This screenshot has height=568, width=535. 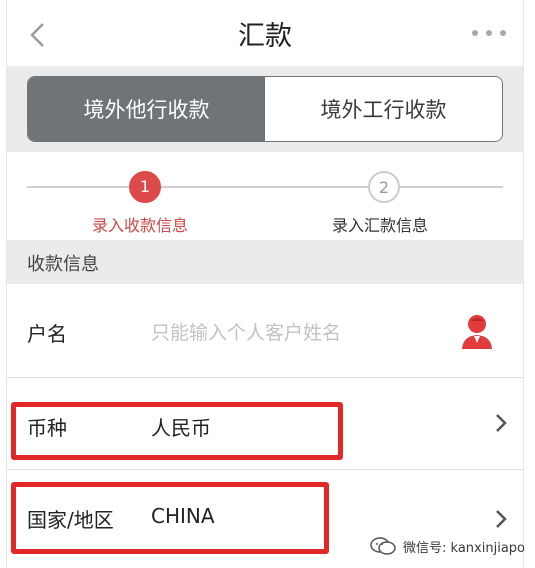 I want to click on page-title: 汇款, so click(x=265, y=36).